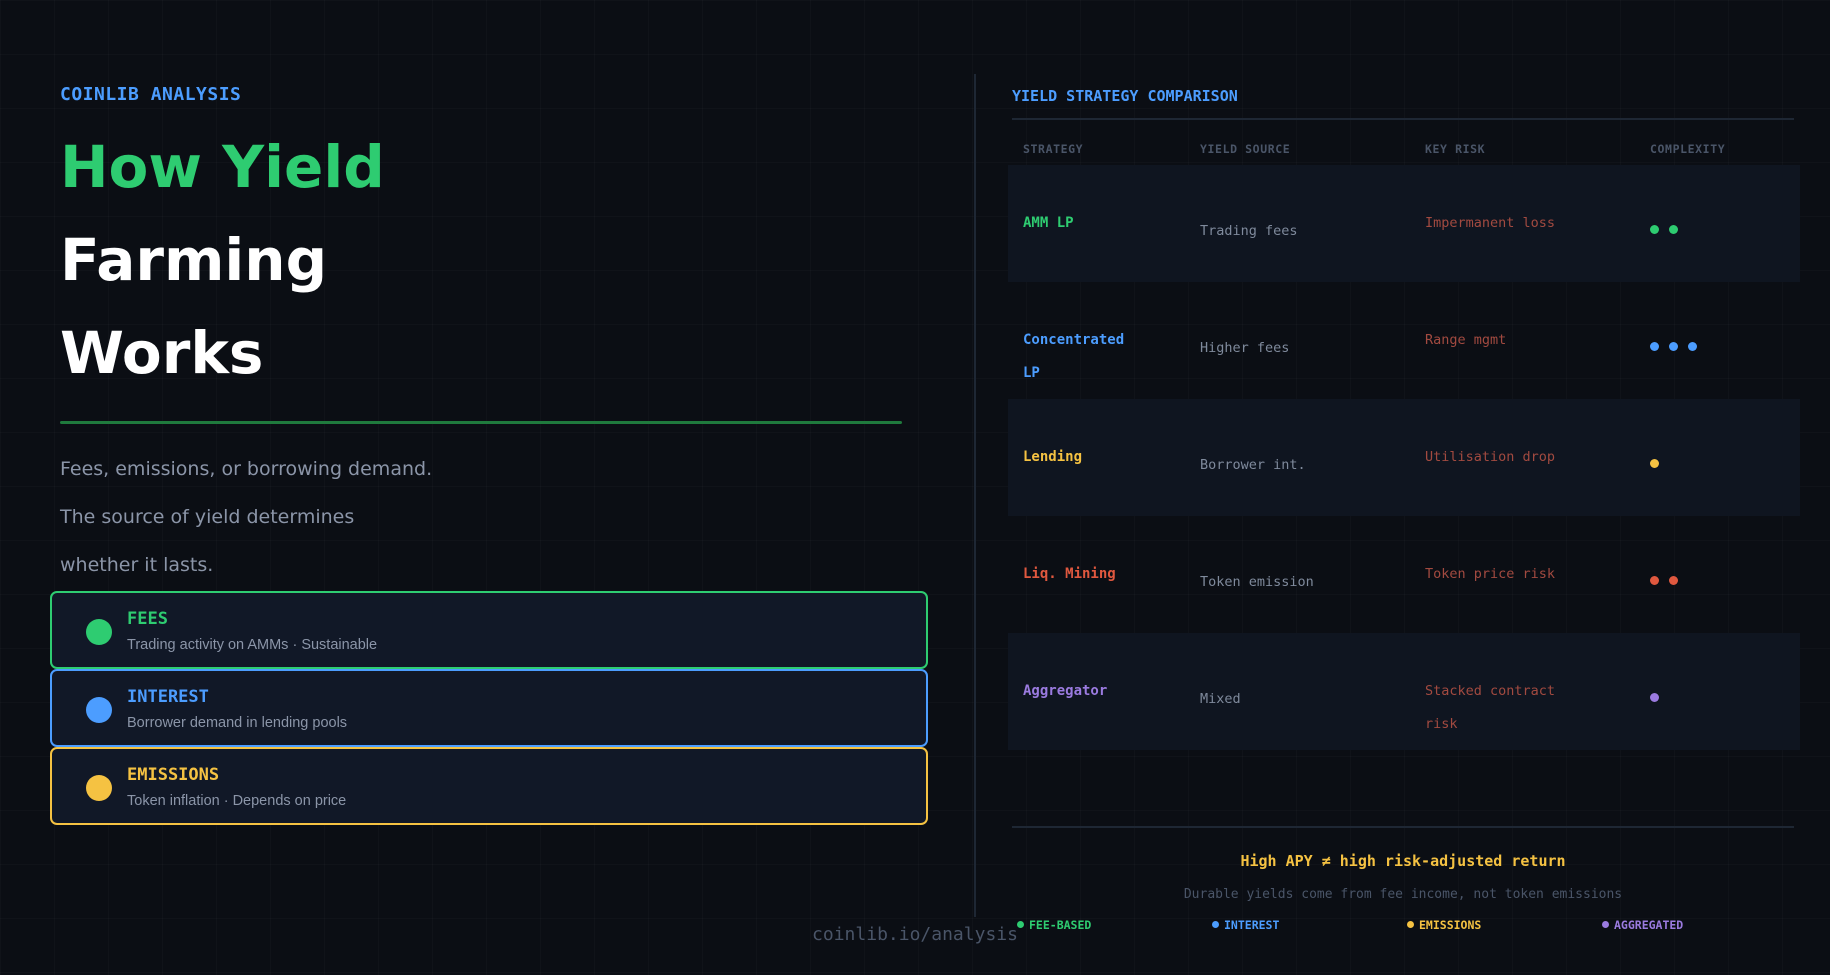 The height and width of the screenshot is (975, 1830). Describe the element at coordinates (1065, 691) in the screenshot. I see `row-strategy: Aggregator` at that location.